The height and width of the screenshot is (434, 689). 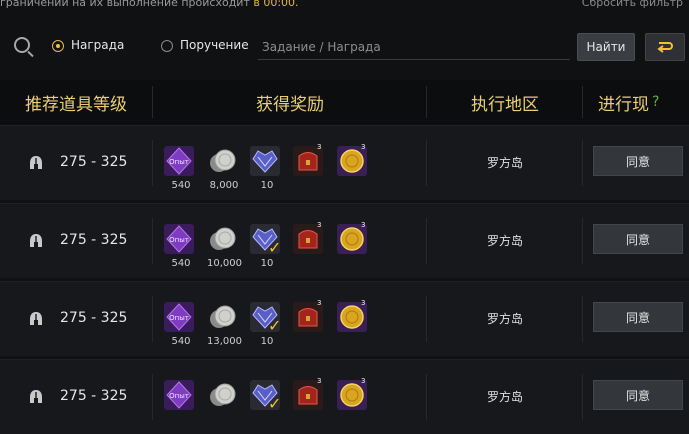 I want to click on reward-silver, so click(x=224, y=404).